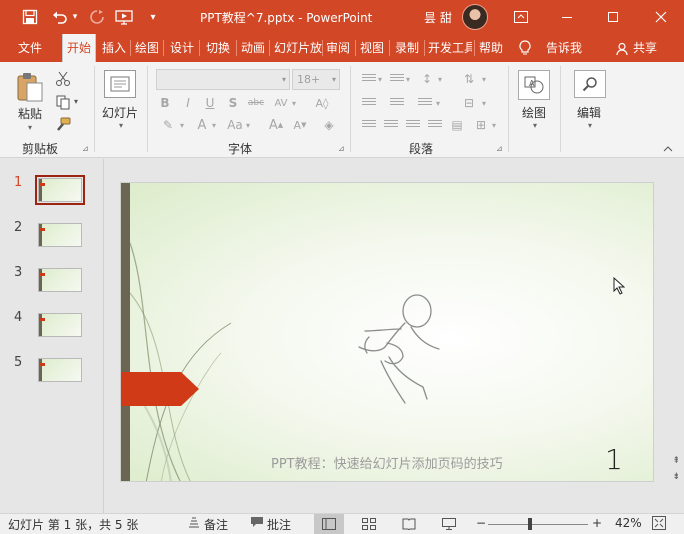  I want to click on font-color-icon: A, so click(202, 125).